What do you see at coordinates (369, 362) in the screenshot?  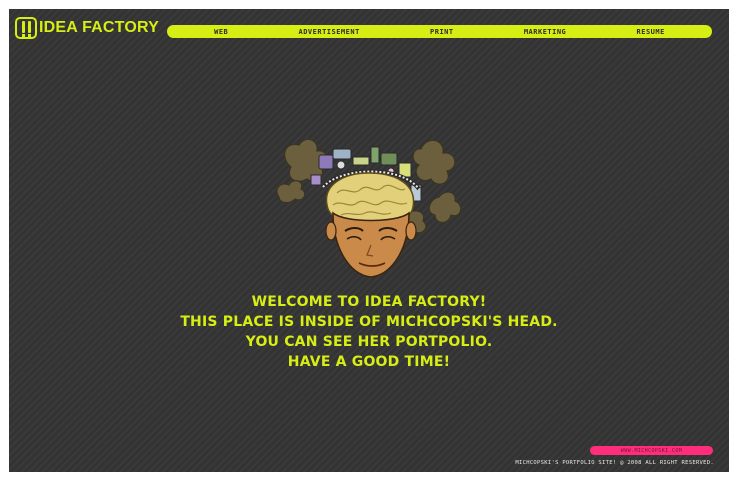 I see `welcome-line: HAVE A GOOD TIME!` at bounding box center [369, 362].